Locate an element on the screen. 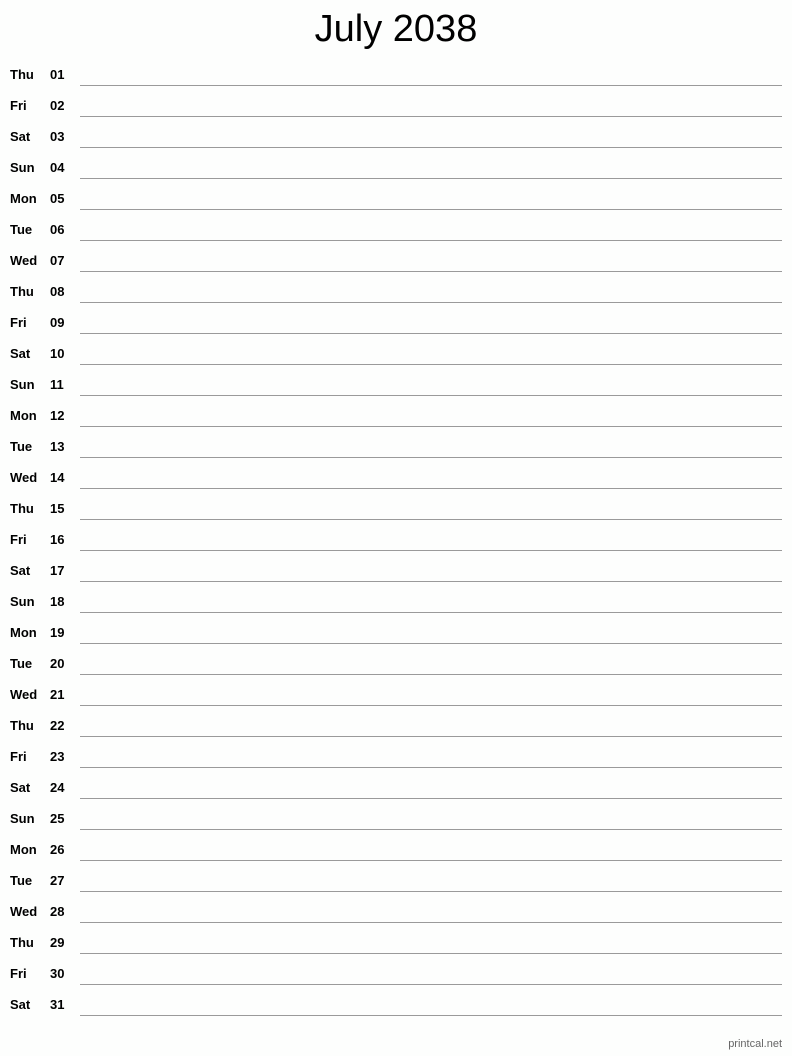 This screenshot has height=1056, width=792. day-number-label: 20 is located at coordinates (57, 663).